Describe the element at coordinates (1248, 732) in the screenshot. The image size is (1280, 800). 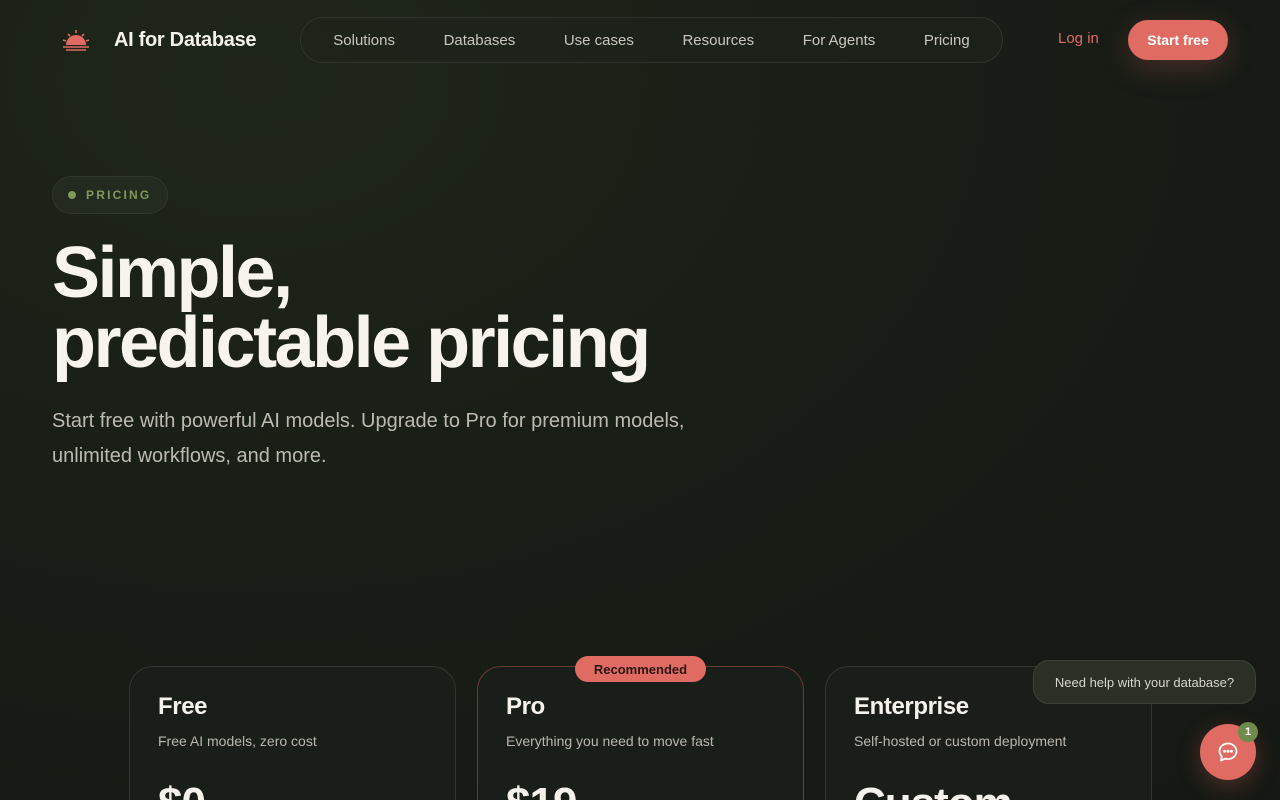
I see `unread-count-badge: 1` at that location.